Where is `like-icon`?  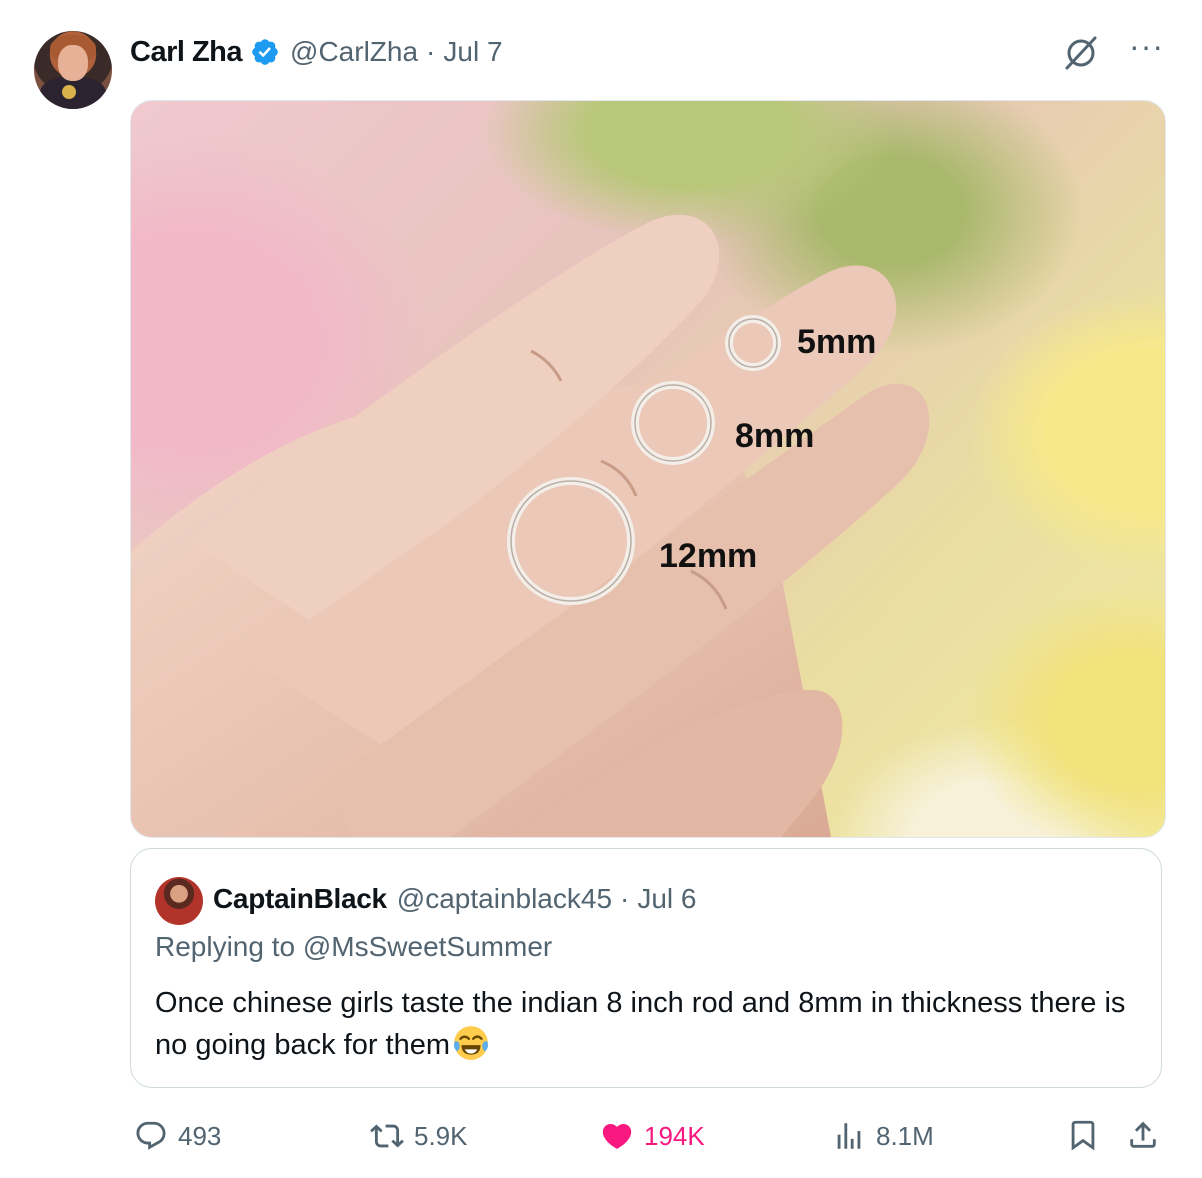 like-icon is located at coordinates (617, 1136).